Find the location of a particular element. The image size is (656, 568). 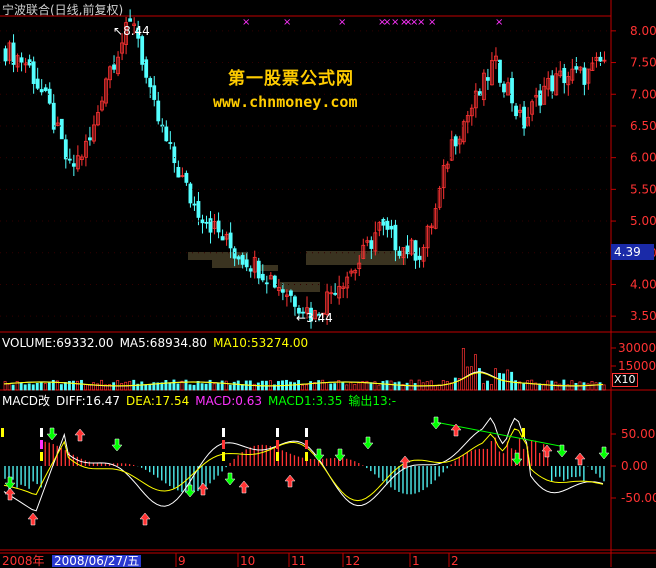

volume-legend-item-1: MA5:68934.80 is located at coordinates (163, 343).